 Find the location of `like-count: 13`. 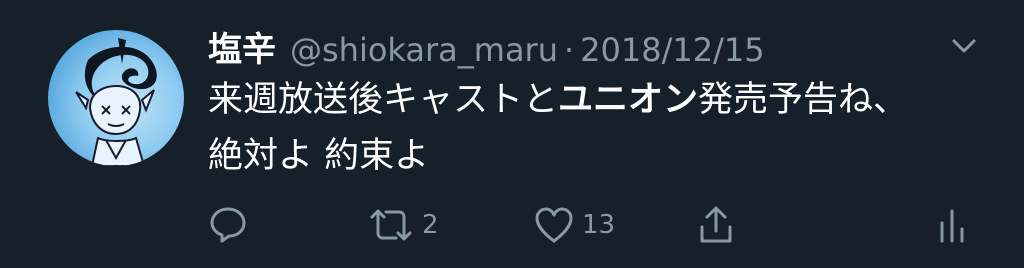

like-count: 13 is located at coordinates (599, 225).